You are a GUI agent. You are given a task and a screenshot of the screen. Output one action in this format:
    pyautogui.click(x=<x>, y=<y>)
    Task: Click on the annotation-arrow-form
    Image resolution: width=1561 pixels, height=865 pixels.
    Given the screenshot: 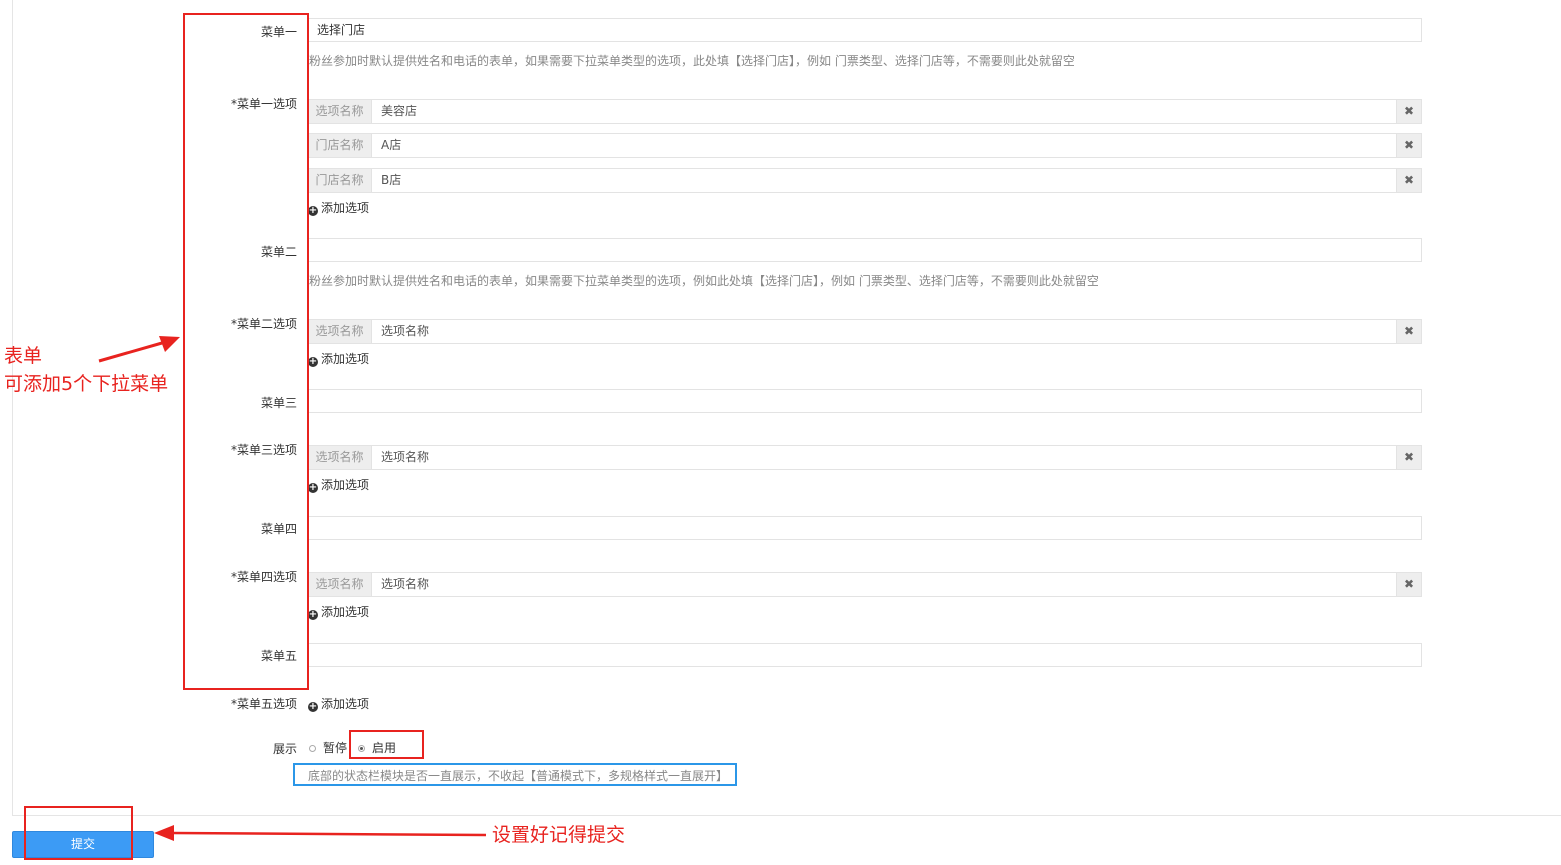 What is the action you would take?
    pyautogui.click(x=130, y=352)
    